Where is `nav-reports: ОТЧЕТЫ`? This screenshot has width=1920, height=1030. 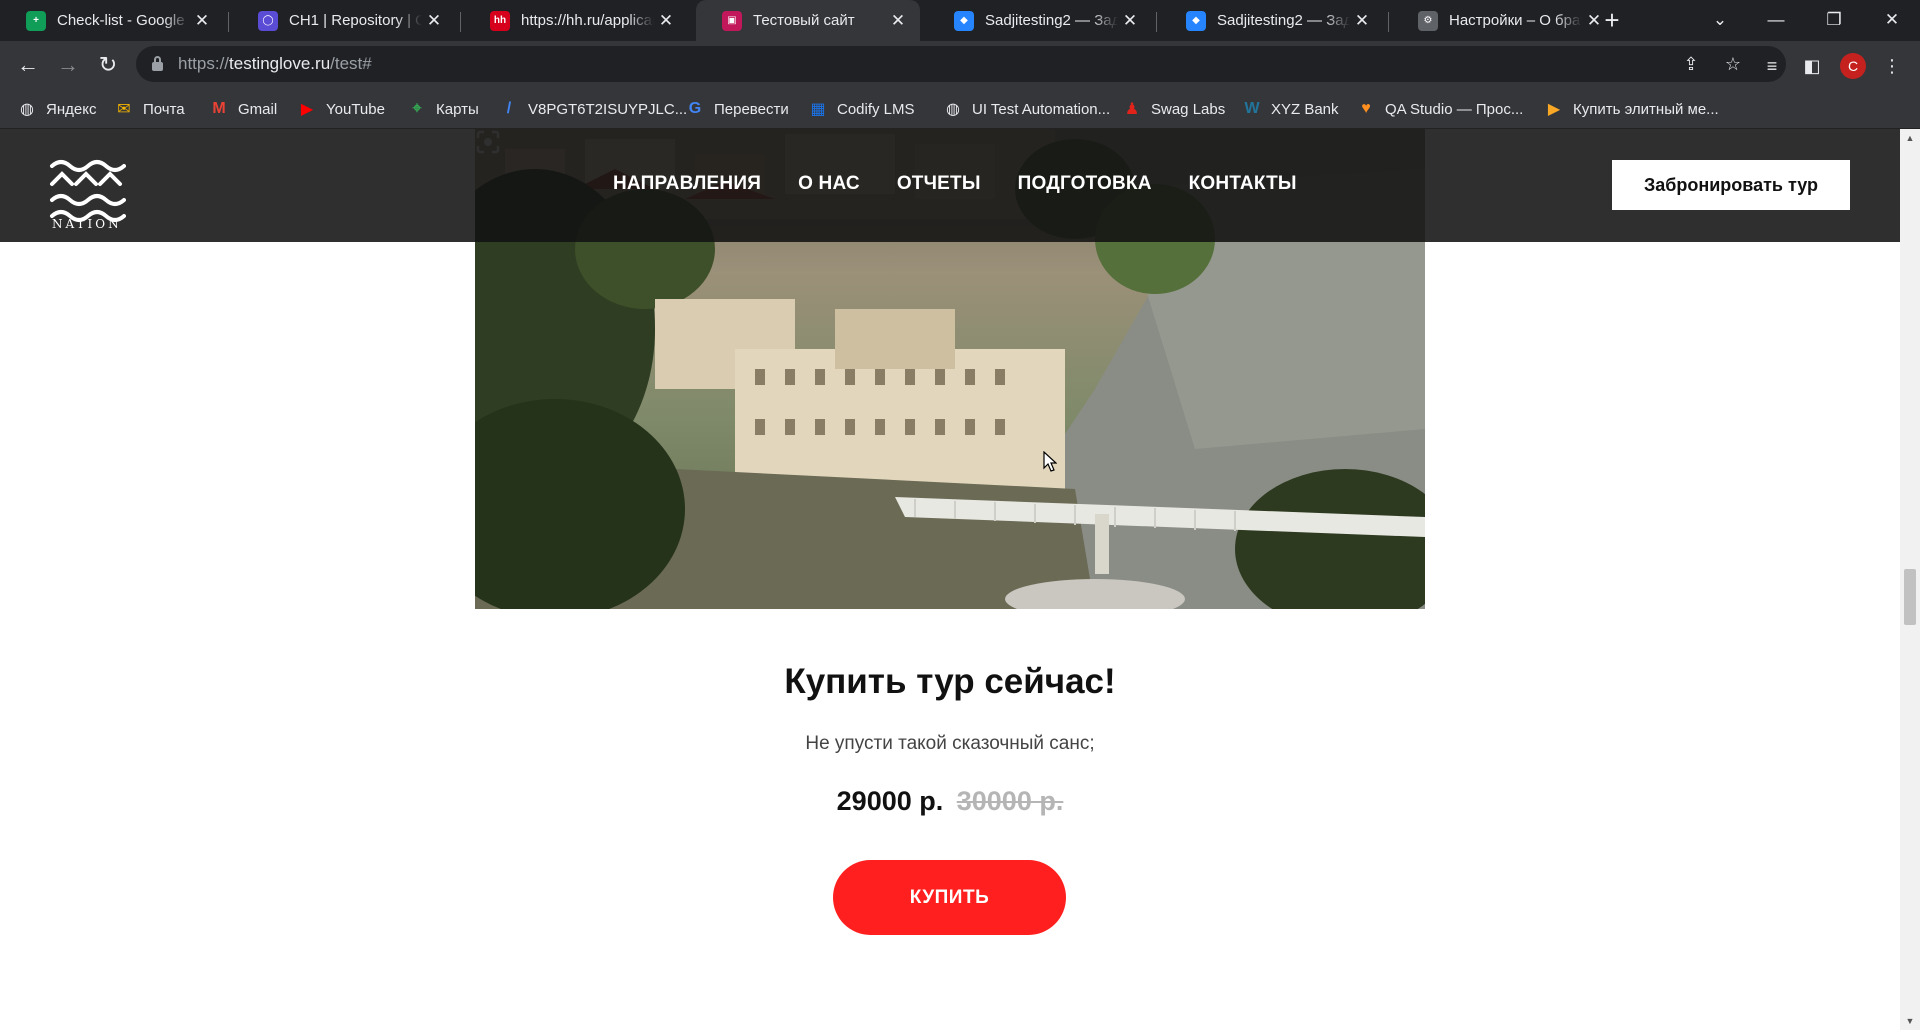 nav-reports: ОТЧЕТЫ is located at coordinates (939, 184).